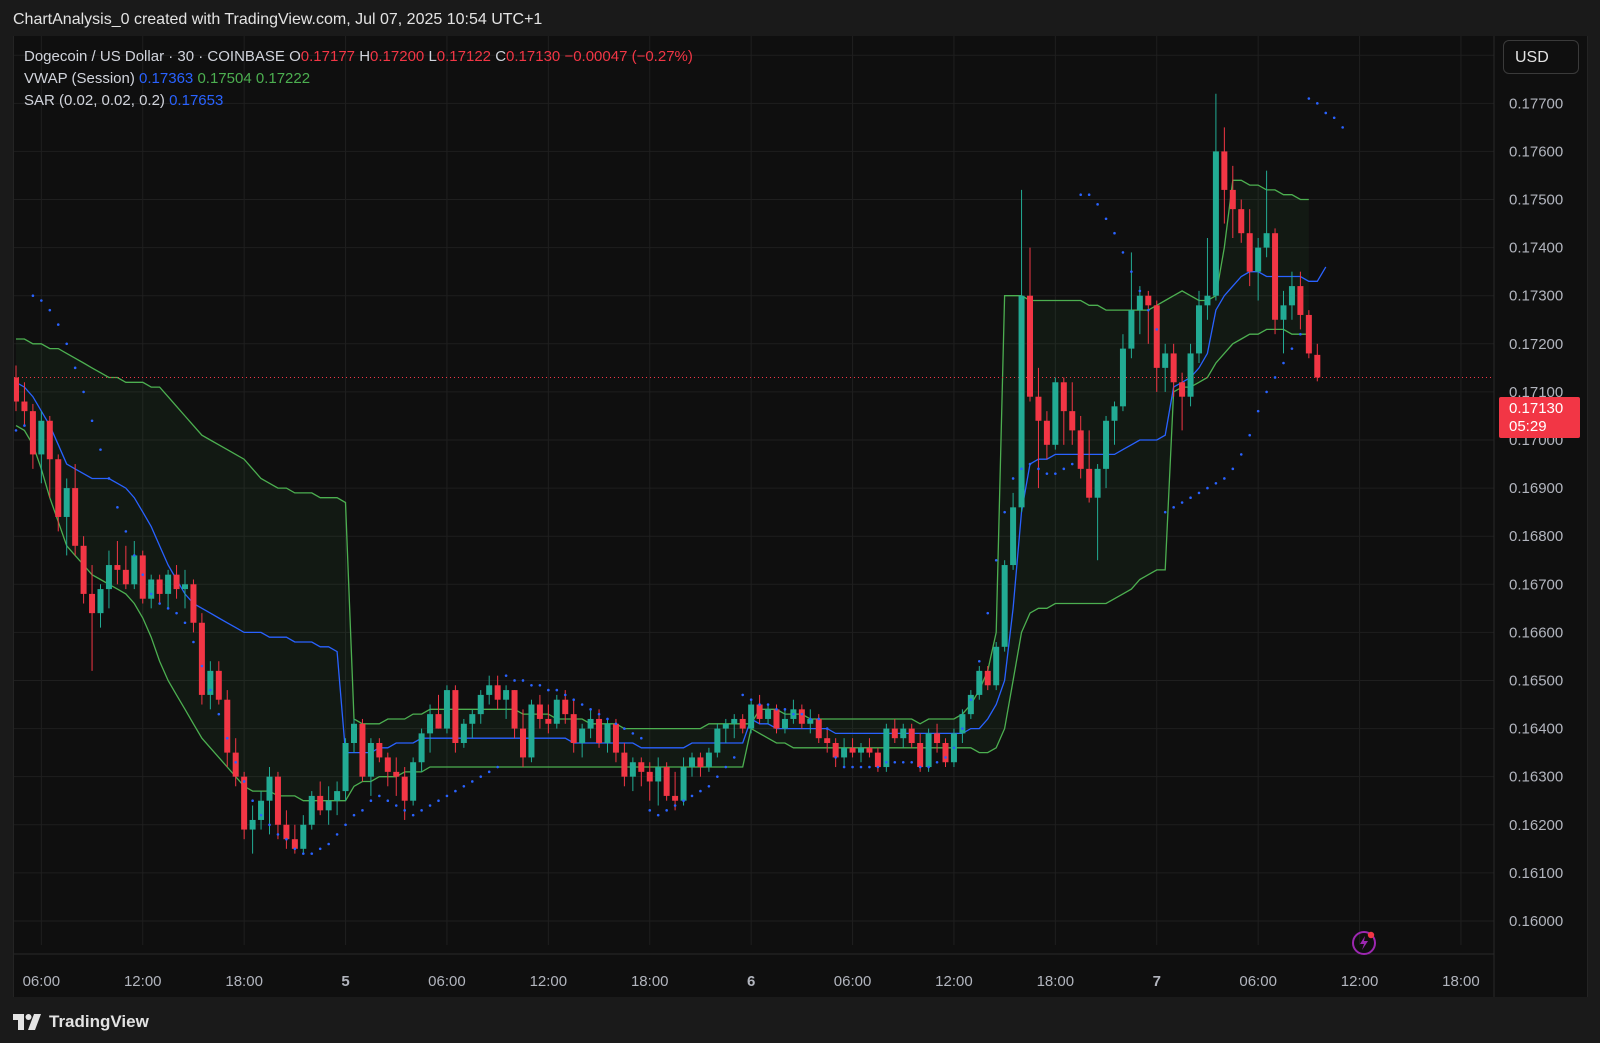  Describe the element at coordinates (1536, 680) in the screenshot. I see `y-tick-label: 0.16500` at that location.